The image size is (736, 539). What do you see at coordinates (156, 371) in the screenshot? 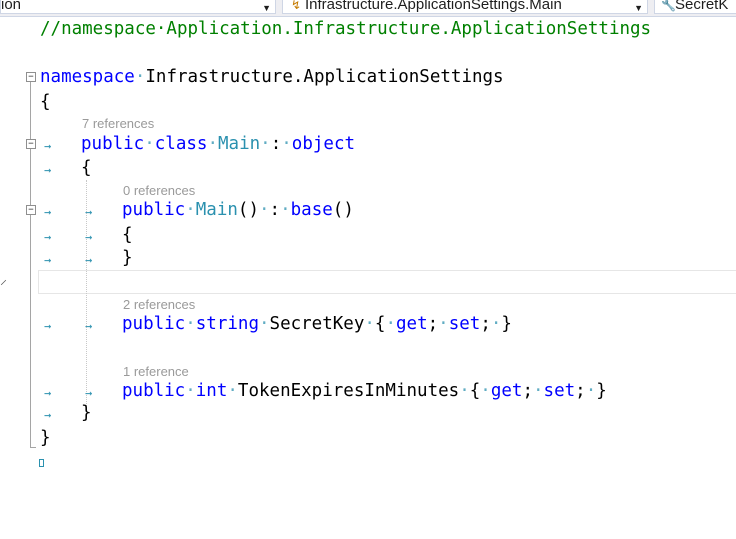
I see `codelens-token-references: 1 reference` at bounding box center [156, 371].